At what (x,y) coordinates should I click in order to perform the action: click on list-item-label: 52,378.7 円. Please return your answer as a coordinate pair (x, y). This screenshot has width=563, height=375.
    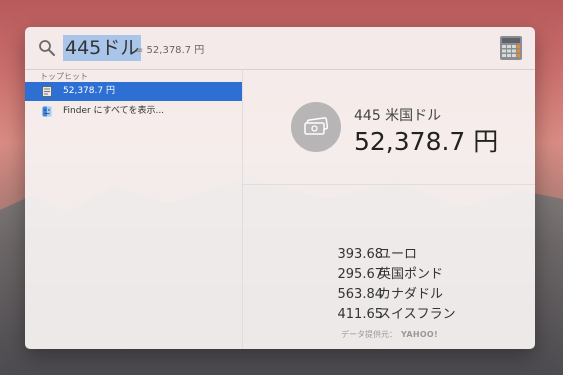
    Looking at the image, I should click on (89, 91).